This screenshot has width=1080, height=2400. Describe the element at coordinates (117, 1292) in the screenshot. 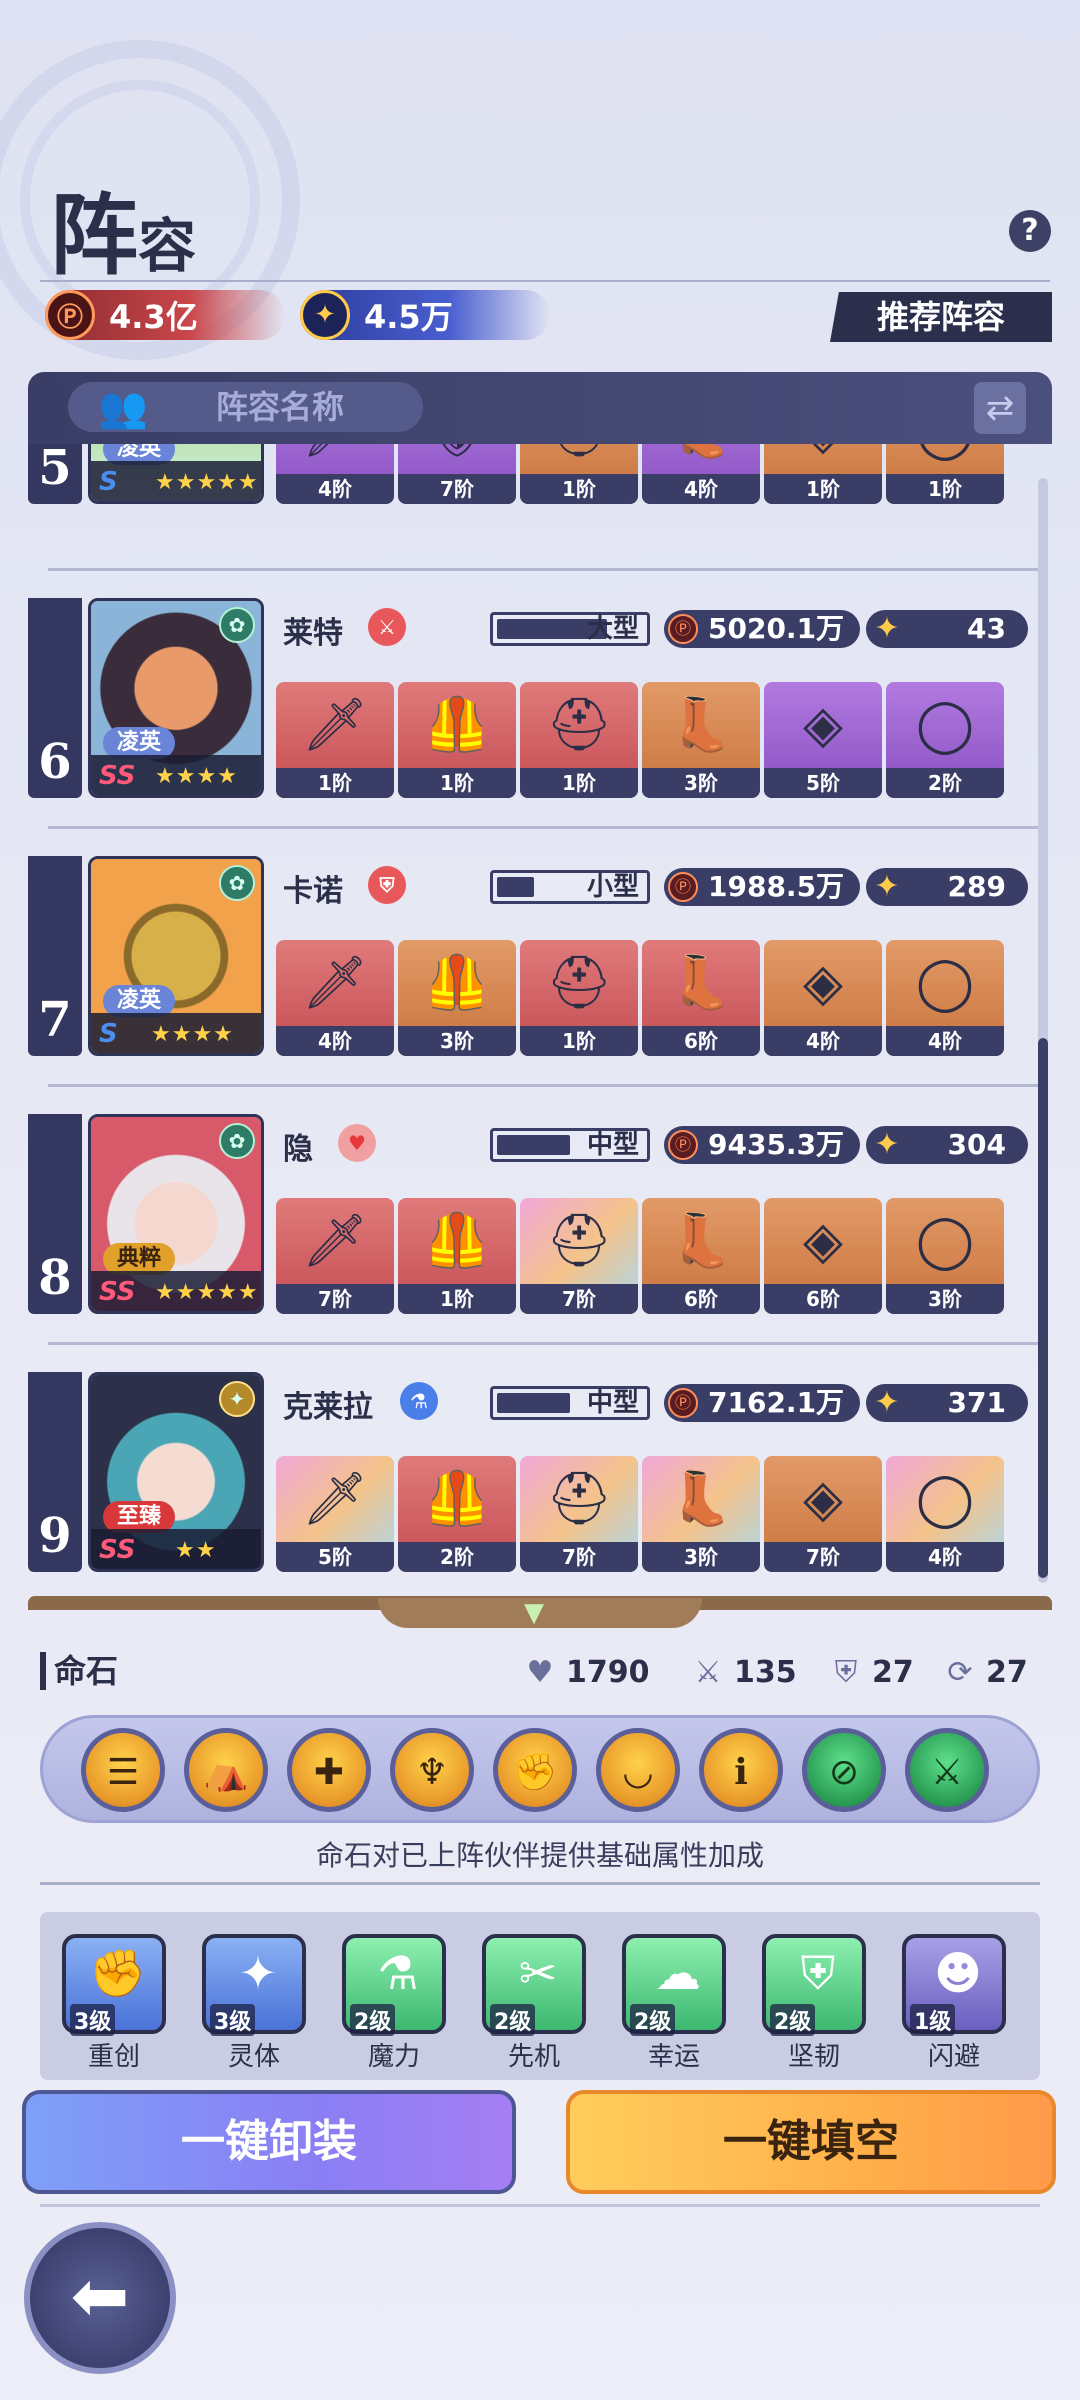

I see `hero-rank-class: SS` at that location.